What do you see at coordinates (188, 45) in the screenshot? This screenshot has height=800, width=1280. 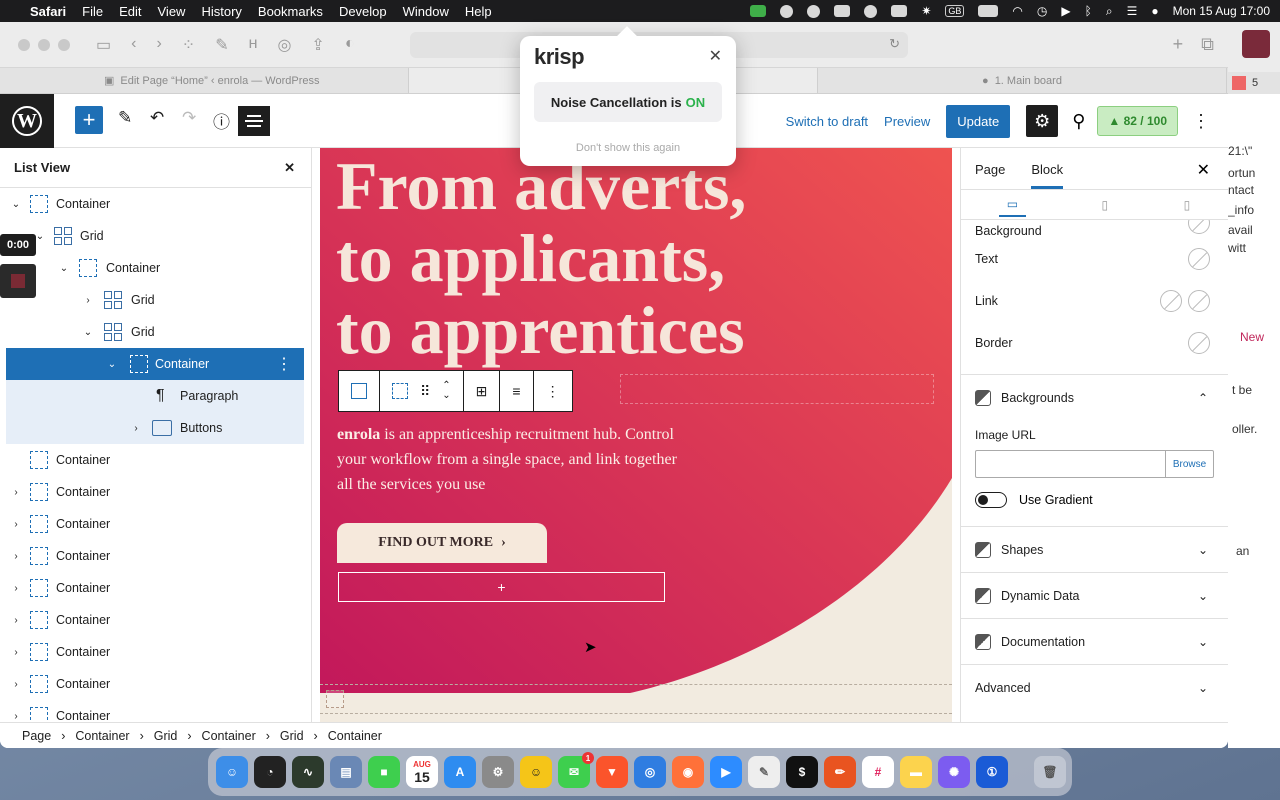 I see `extensions-icon: ⁘` at bounding box center [188, 45].